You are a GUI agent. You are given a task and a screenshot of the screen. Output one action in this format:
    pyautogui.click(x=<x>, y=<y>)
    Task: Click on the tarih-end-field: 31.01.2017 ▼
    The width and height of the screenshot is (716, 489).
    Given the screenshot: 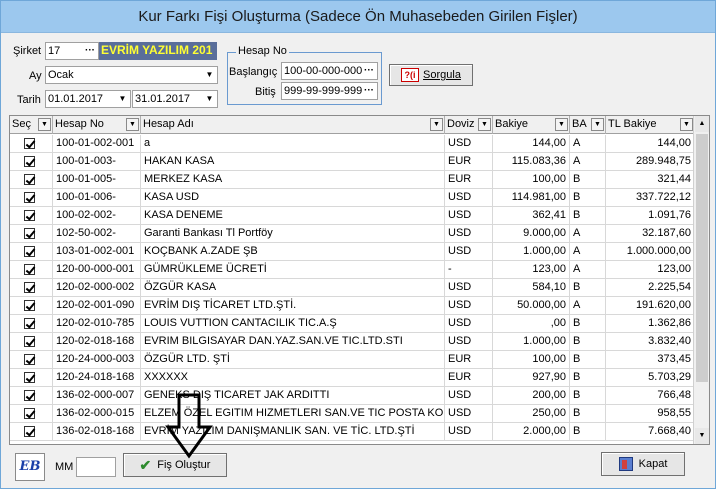 What is the action you would take?
    pyautogui.click(x=175, y=99)
    